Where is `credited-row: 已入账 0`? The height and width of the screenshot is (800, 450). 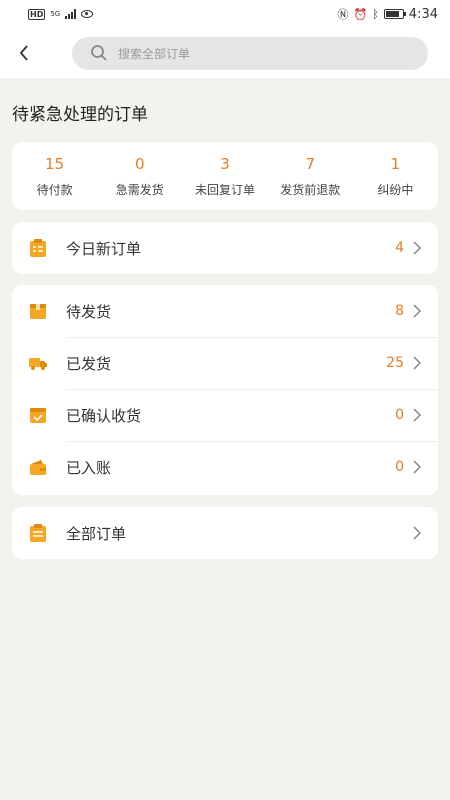 credited-row: 已入账 0 is located at coordinates (225, 467).